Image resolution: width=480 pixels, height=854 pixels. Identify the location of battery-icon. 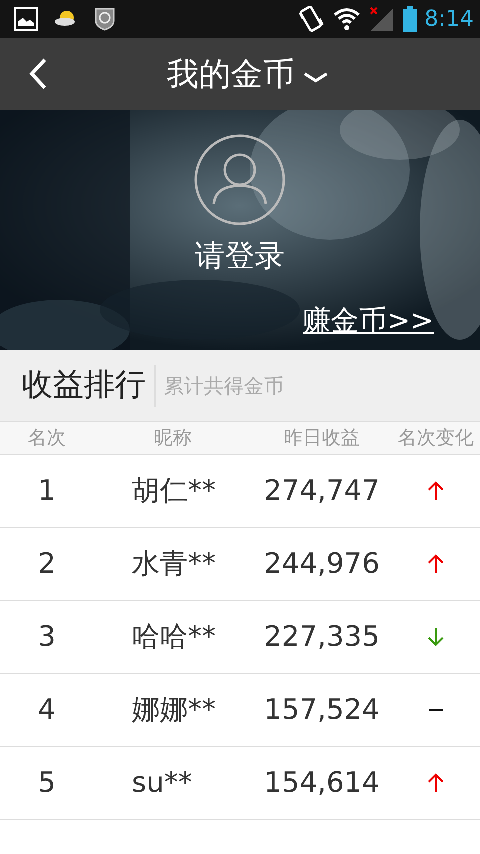
(409, 19).